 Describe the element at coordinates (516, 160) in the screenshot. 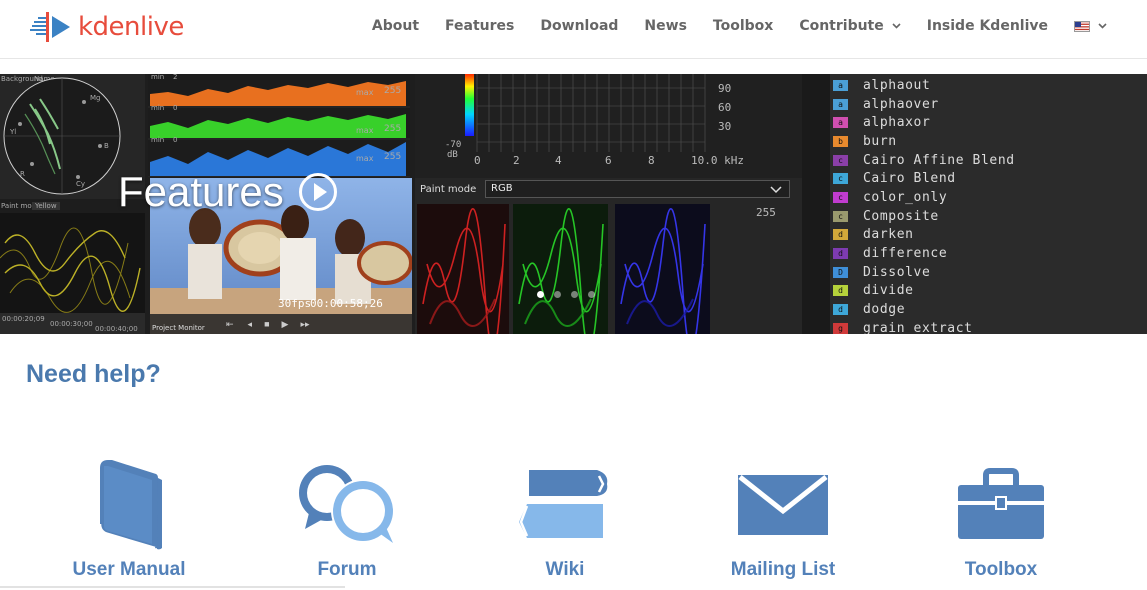

I see `freq-tick-2: 2` at that location.